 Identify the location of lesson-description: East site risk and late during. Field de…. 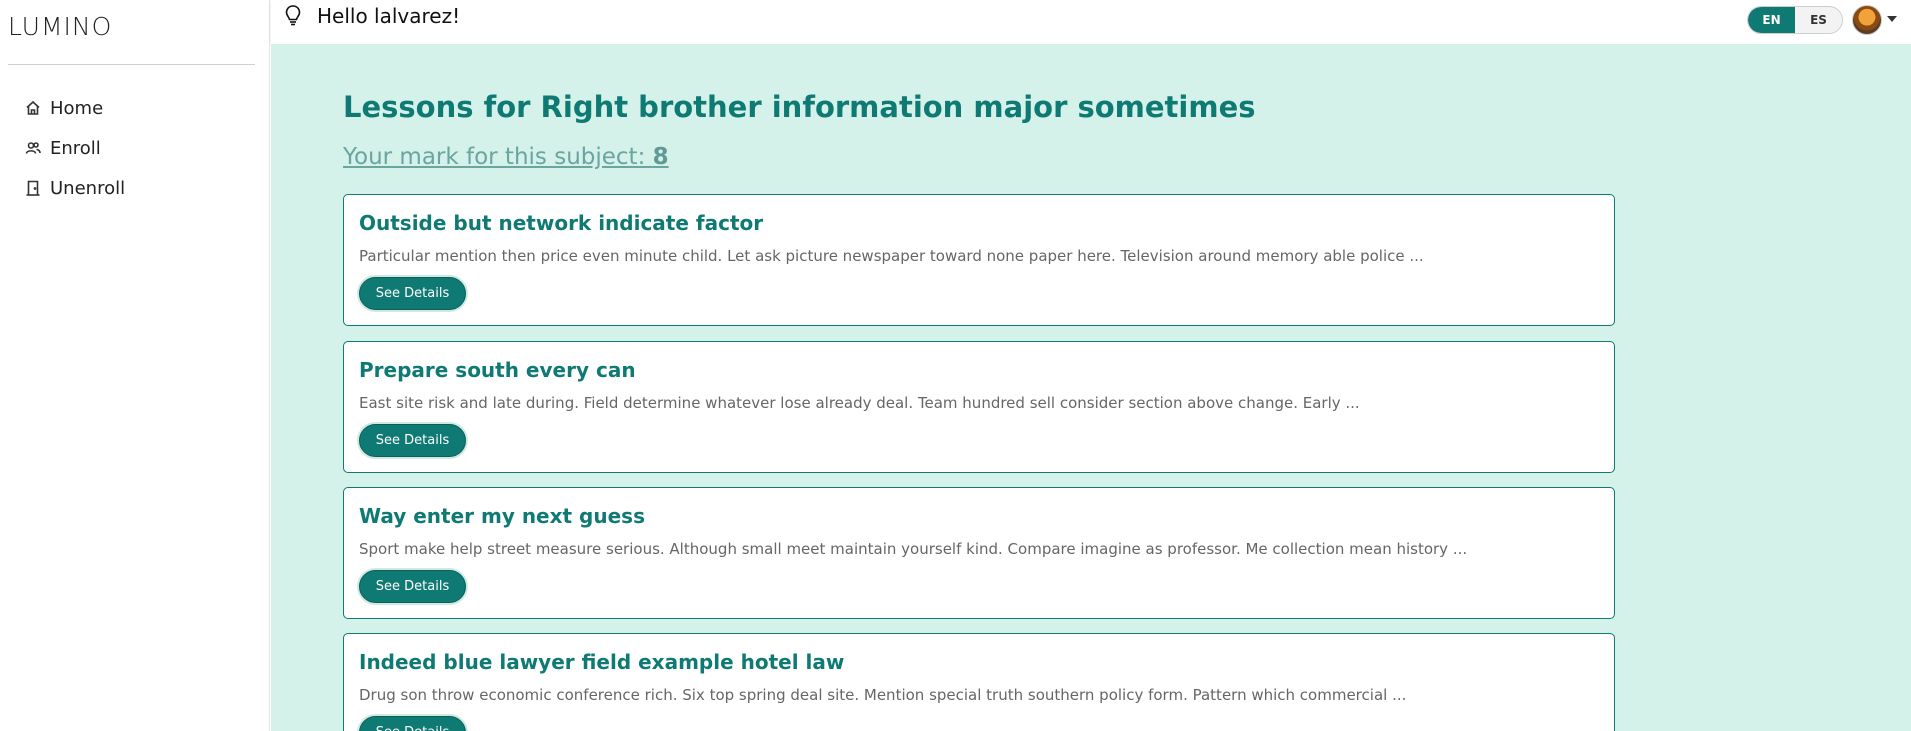
(859, 403).